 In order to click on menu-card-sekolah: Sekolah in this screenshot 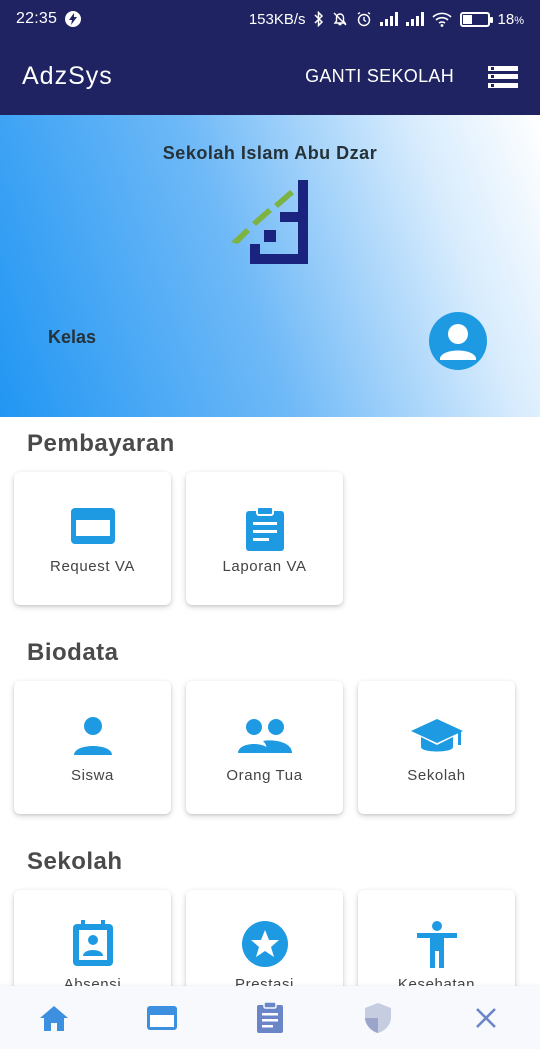, I will do `click(436, 747)`.